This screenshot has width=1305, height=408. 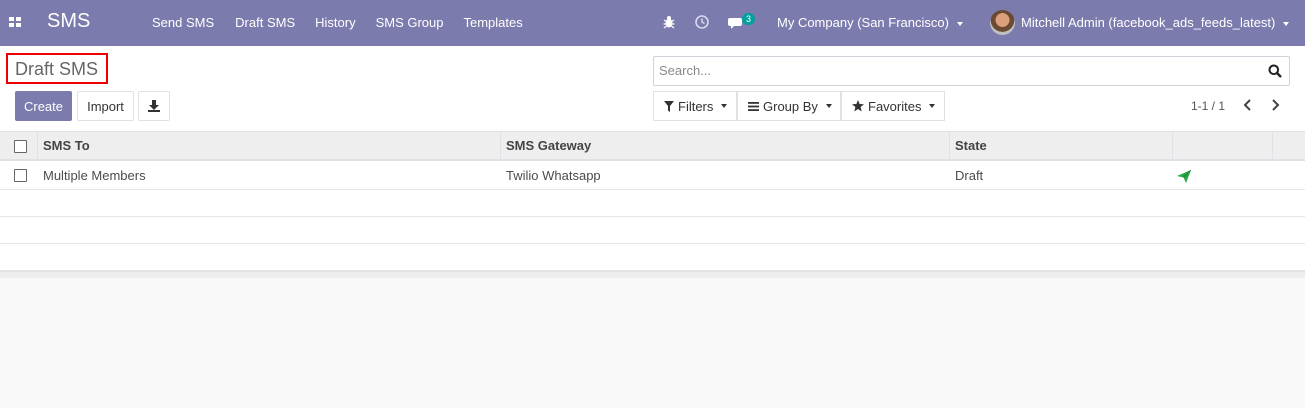 What do you see at coordinates (1184, 176) in the screenshot?
I see `send-icon` at bounding box center [1184, 176].